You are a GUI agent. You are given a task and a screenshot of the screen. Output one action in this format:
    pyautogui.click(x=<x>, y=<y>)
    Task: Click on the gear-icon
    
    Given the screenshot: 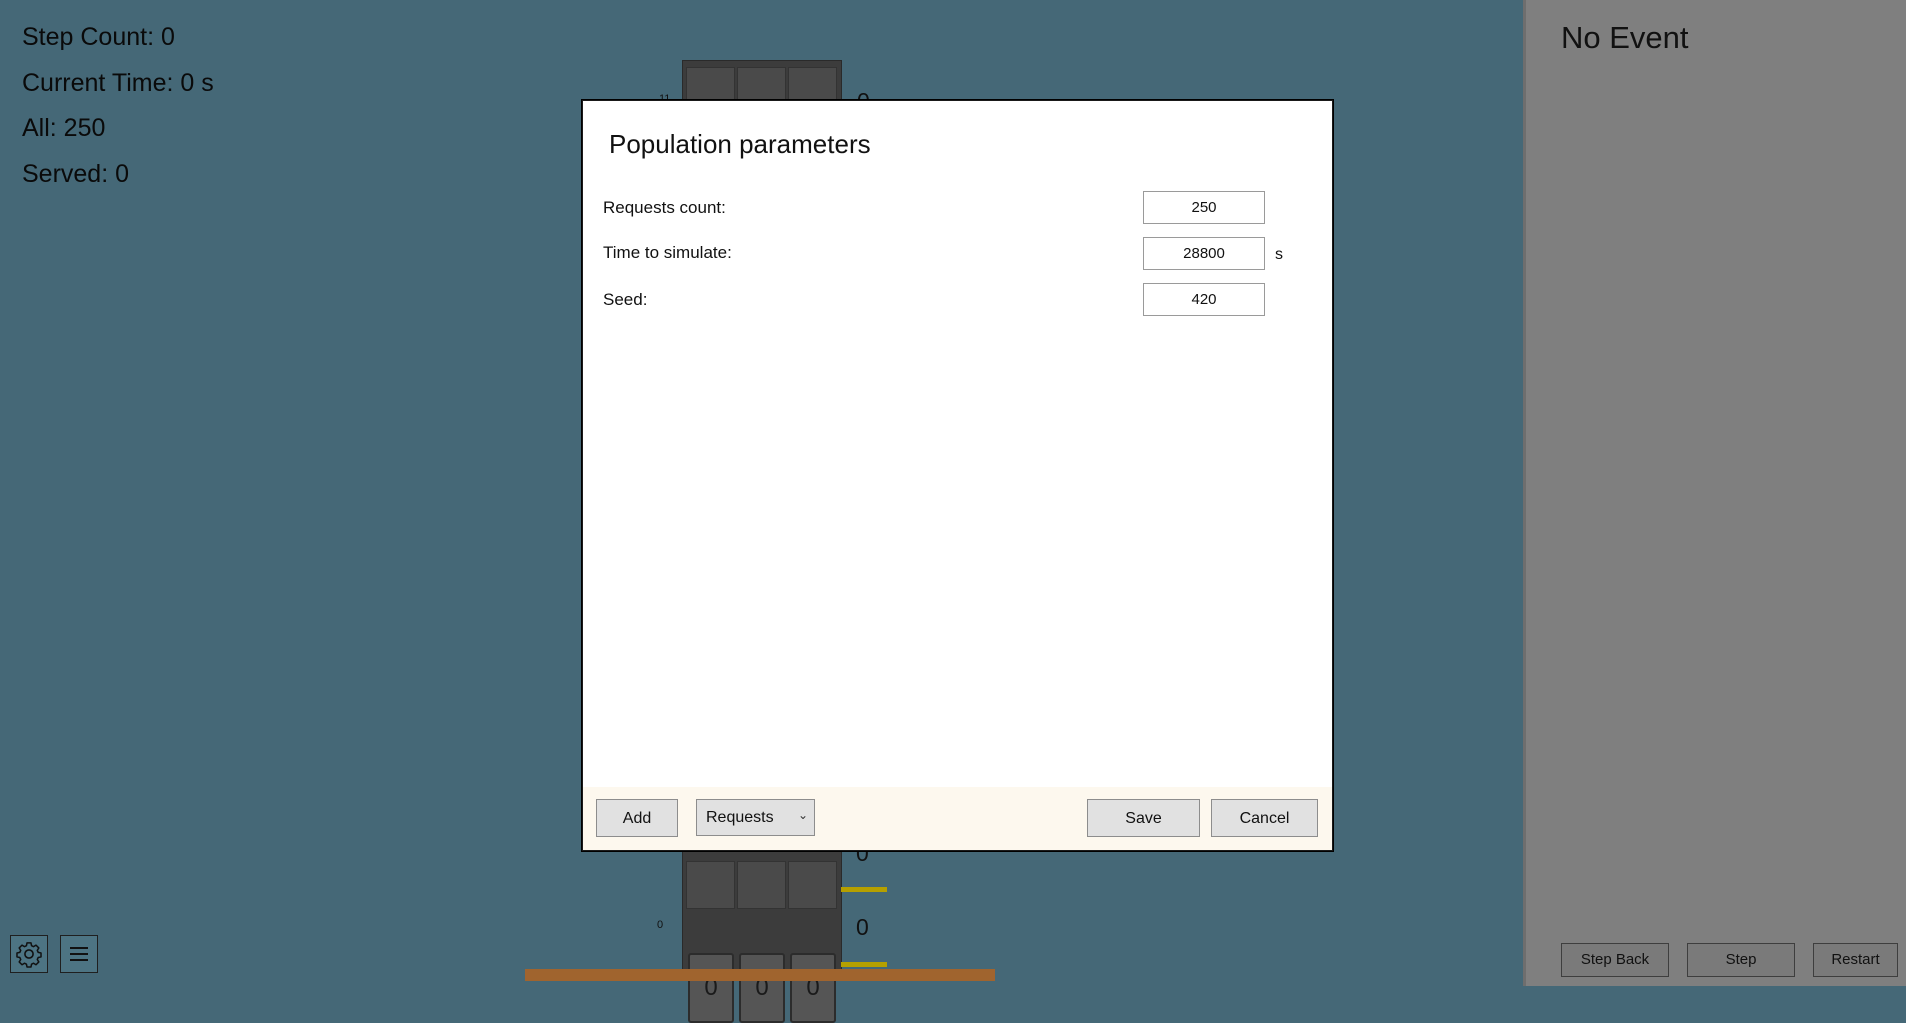 What is the action you would take?
    pyautogui.click(x=29, y=955)
    